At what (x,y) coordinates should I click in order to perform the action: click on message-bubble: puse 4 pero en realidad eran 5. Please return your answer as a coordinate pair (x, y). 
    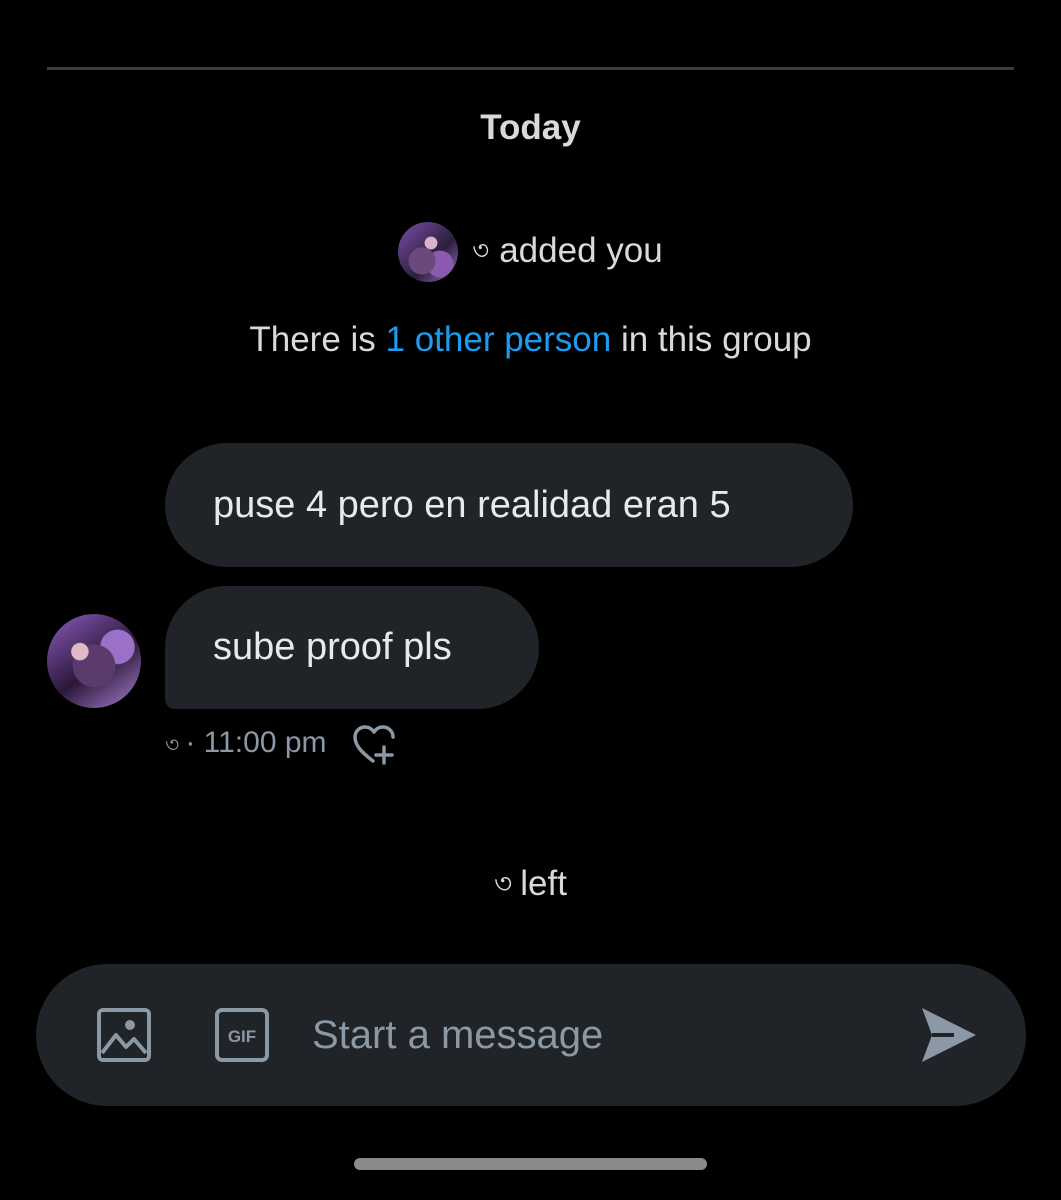
    Looking at the image, I should click on (509, 505).